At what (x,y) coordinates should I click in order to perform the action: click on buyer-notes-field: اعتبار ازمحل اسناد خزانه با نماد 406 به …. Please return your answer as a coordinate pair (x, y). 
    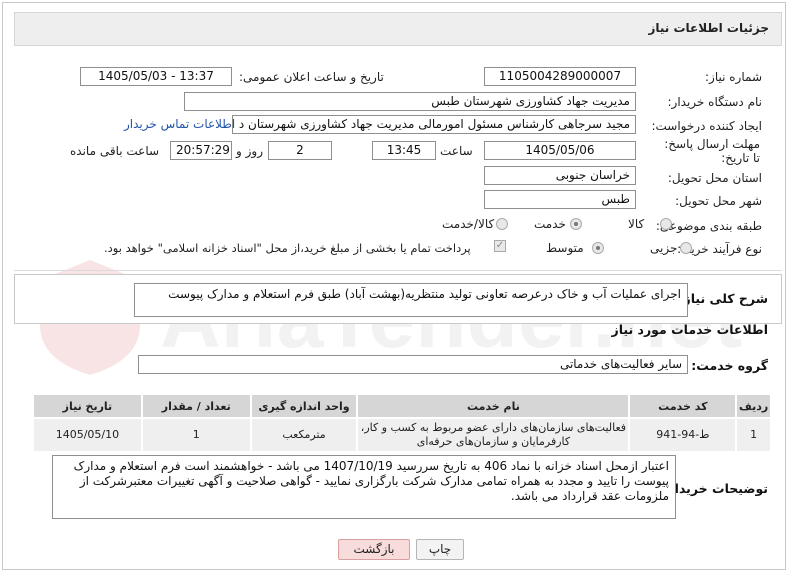
    Looking at the image, I should click on (364, 487).